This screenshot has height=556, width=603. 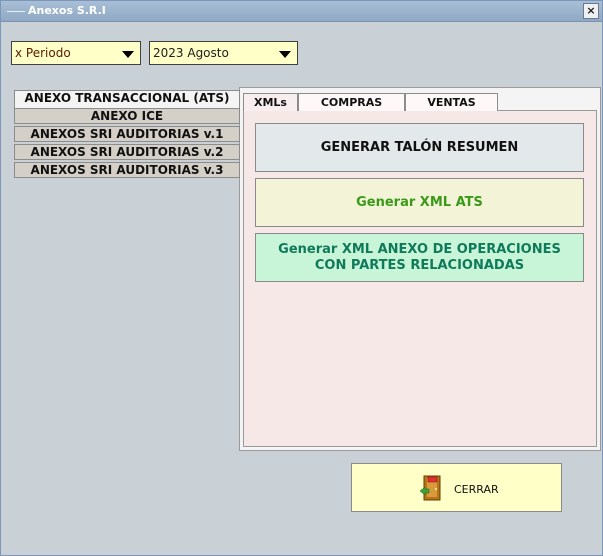 I want to click on window-title: Anexos S.R.I, so click(x=67, y=10).